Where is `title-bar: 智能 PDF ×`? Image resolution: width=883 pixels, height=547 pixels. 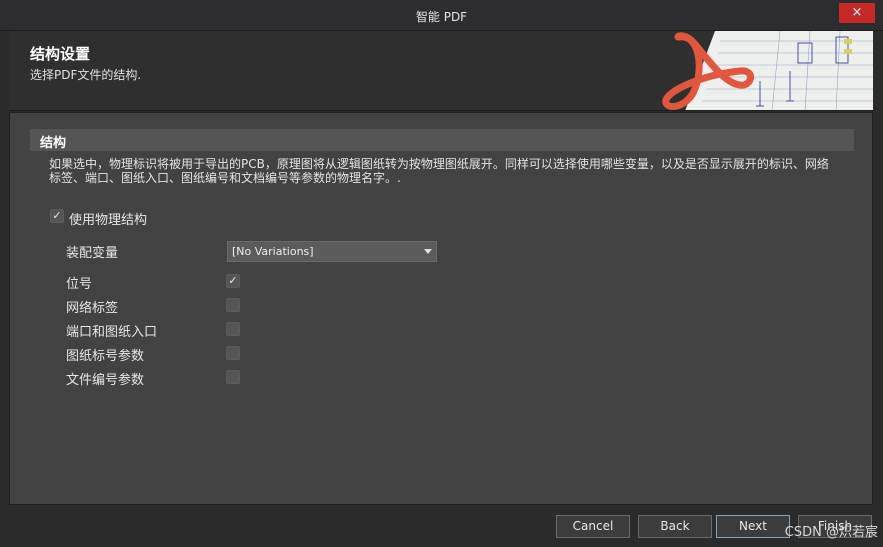 title-bar: 智能 PDF × is located at coordinates (441, 15).